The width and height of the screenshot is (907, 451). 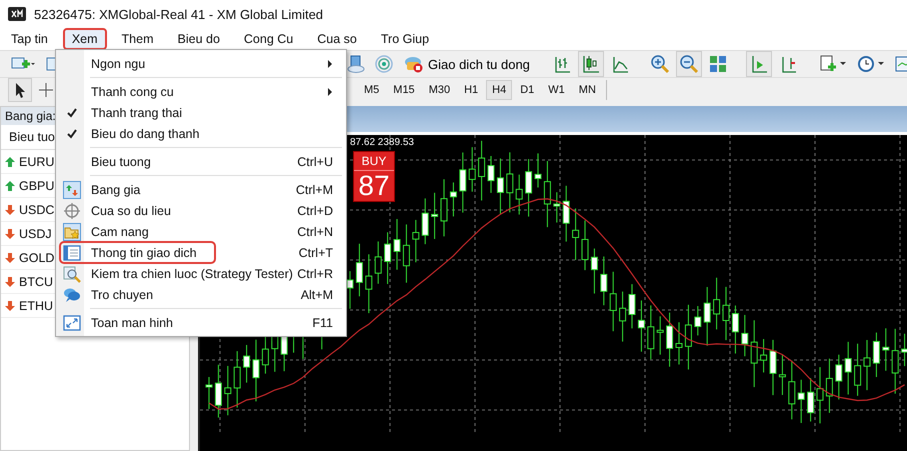 I want to click on menu-bar-item: Tro Giup, so click(x=405, y=39).